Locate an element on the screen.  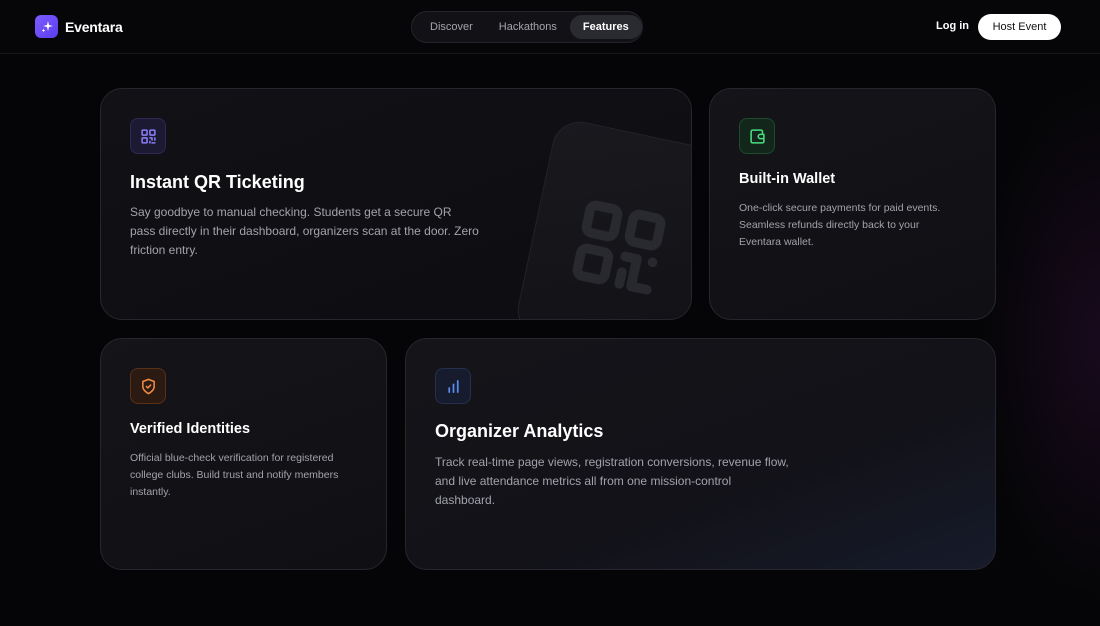
card-title: Verified Identities is located at coordinates (190, 429).